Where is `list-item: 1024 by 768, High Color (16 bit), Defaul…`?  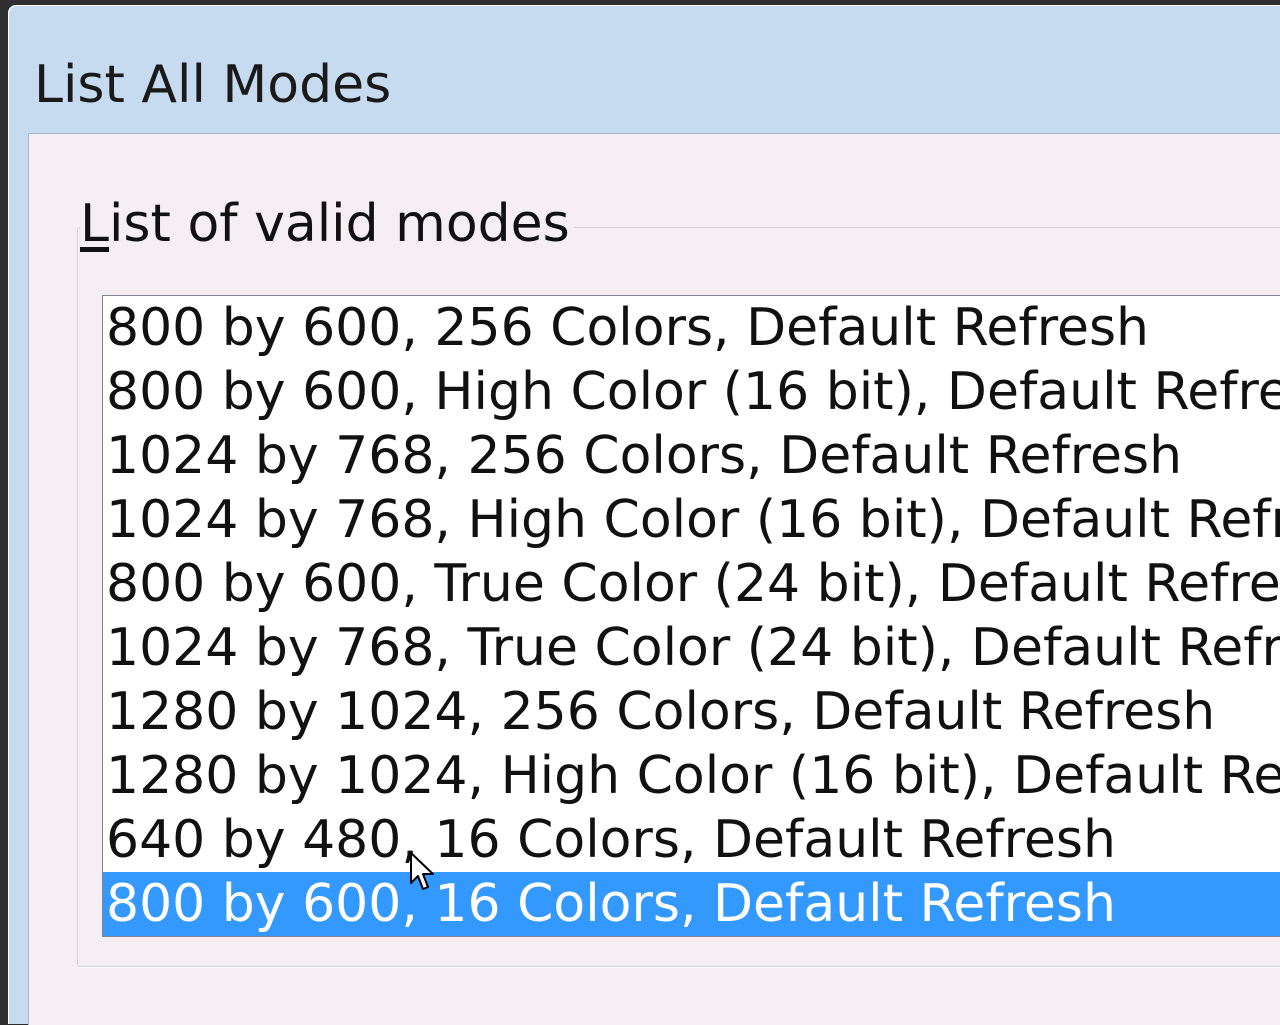
list-item: 1024 by 768, High Color (16 bit), Defaul… is located at coordinates (691, 520).